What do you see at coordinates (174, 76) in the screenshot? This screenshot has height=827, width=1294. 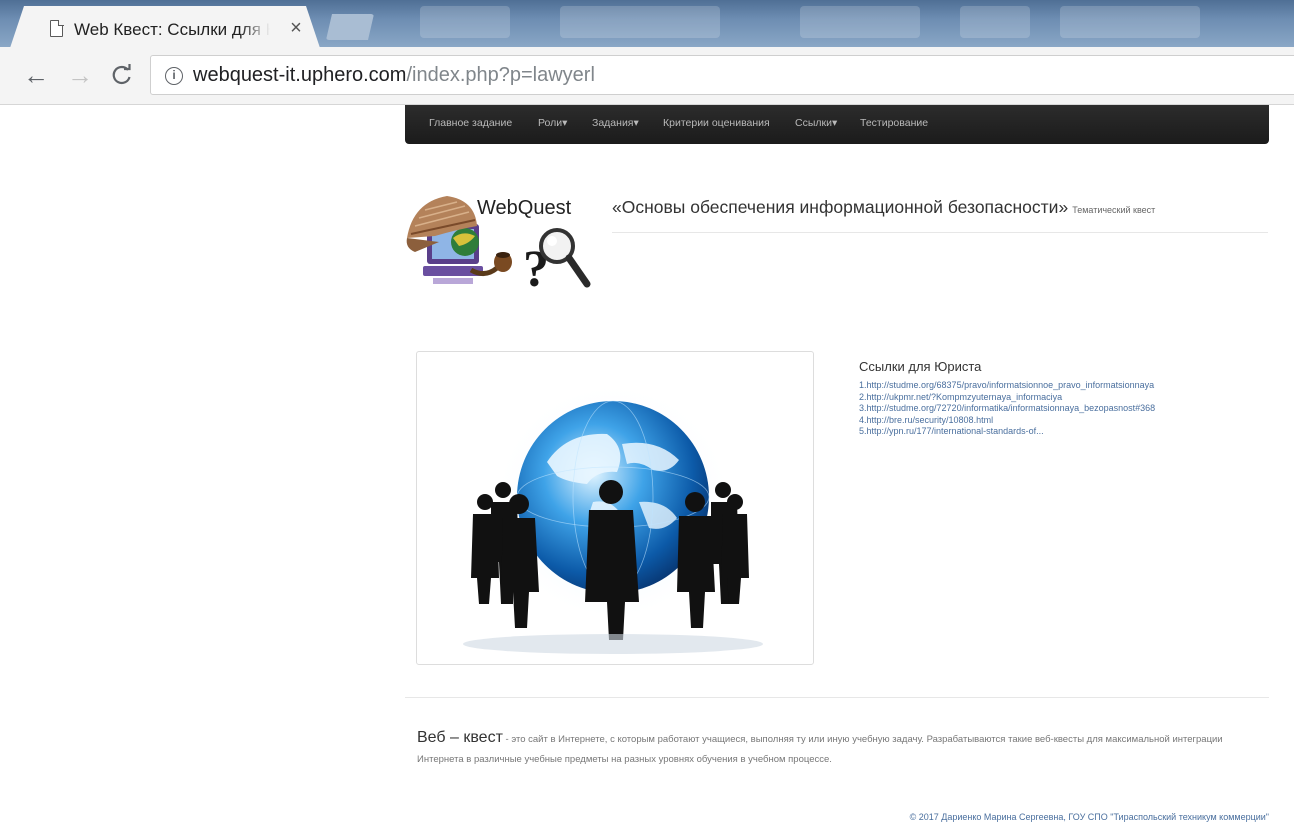 I see `info-icon: i` at bounding box center [174, 76].